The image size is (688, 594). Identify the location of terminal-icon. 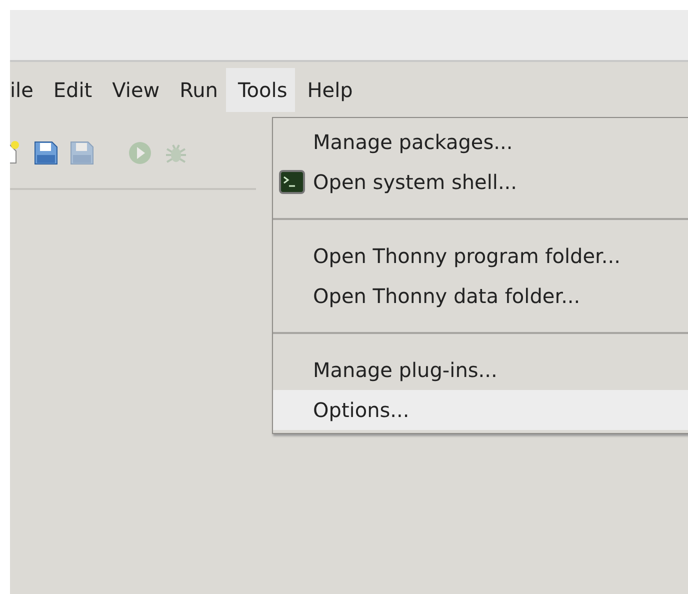
(292, 182).